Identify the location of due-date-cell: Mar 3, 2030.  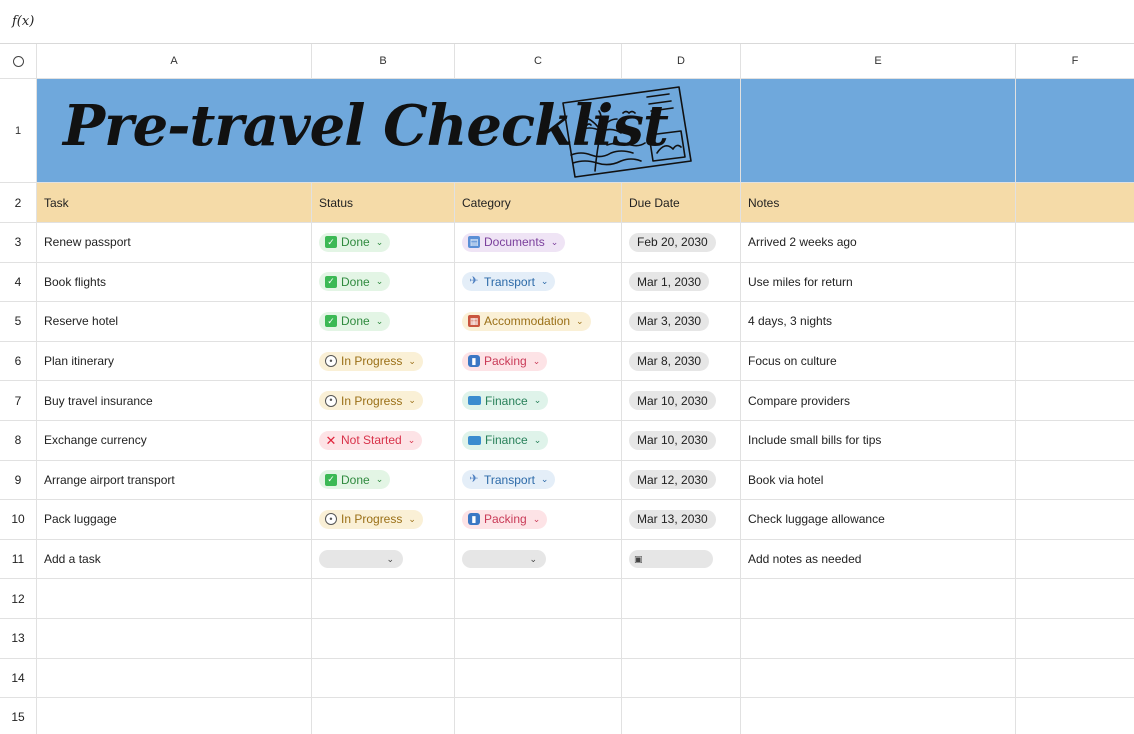
(681, 322).